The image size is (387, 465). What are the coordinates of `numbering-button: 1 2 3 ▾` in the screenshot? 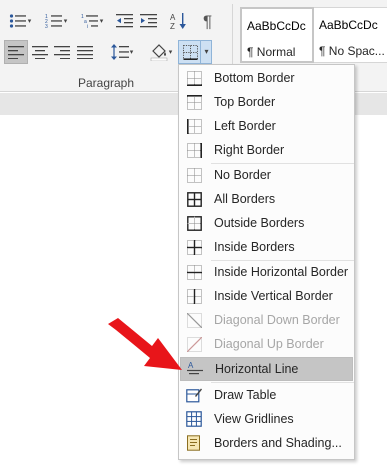 It's located at (56, 21).